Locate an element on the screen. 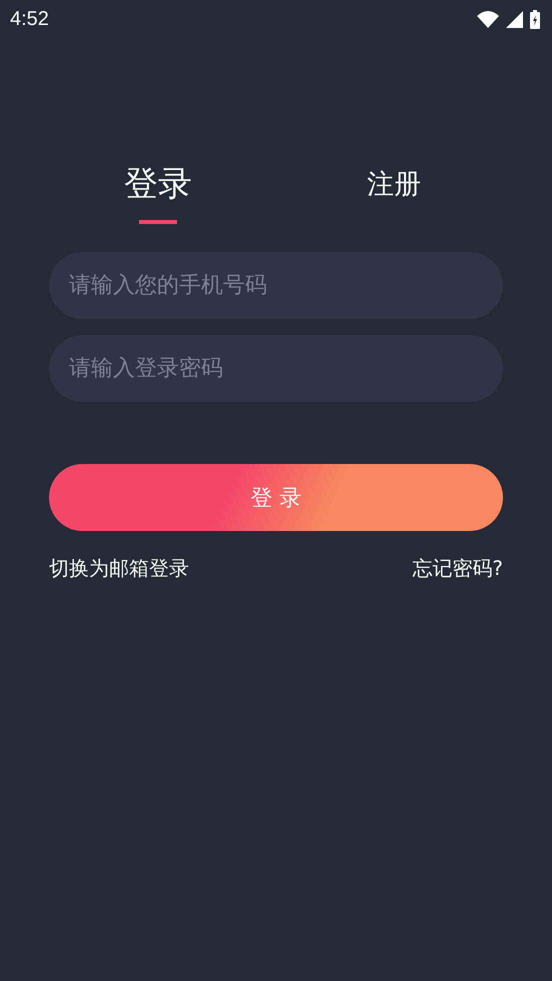 The width and height of the screenshot is (552, 981). tab: 注册 is located at coordinates (394, 184).